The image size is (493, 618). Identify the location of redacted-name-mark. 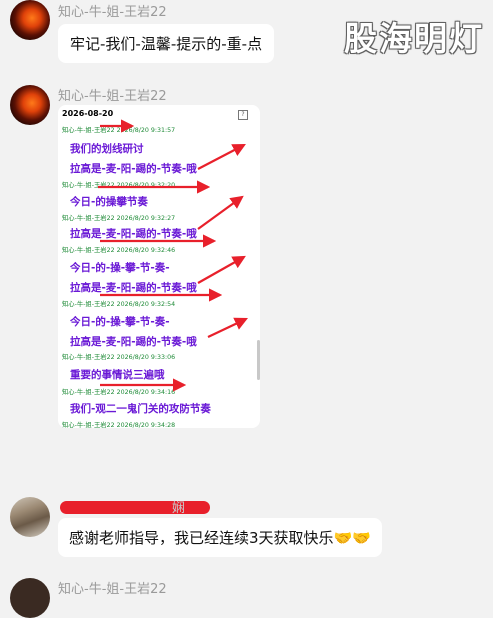
(135, 507).